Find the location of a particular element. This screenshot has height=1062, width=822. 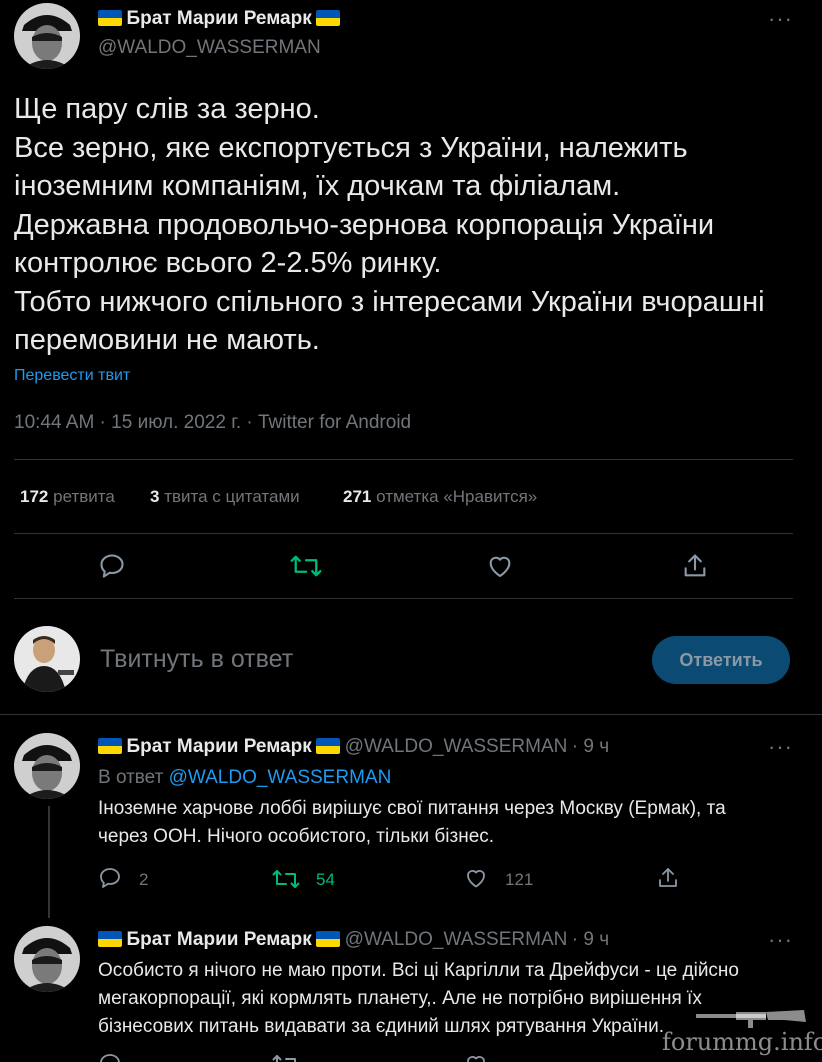

like-count: 121 is located at coordinates (519, 879).